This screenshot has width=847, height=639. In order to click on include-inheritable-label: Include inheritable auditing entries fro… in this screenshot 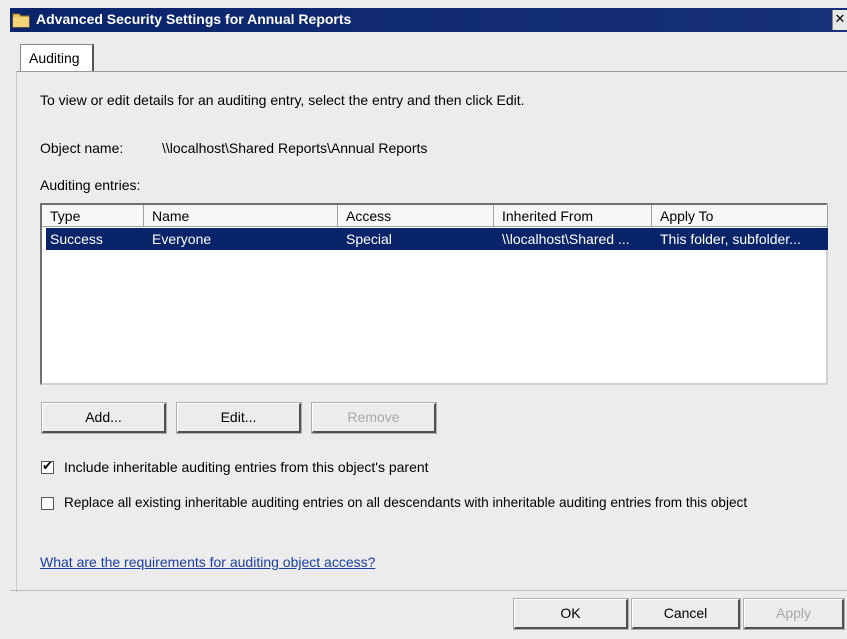, I will do `click(246, 467)`.